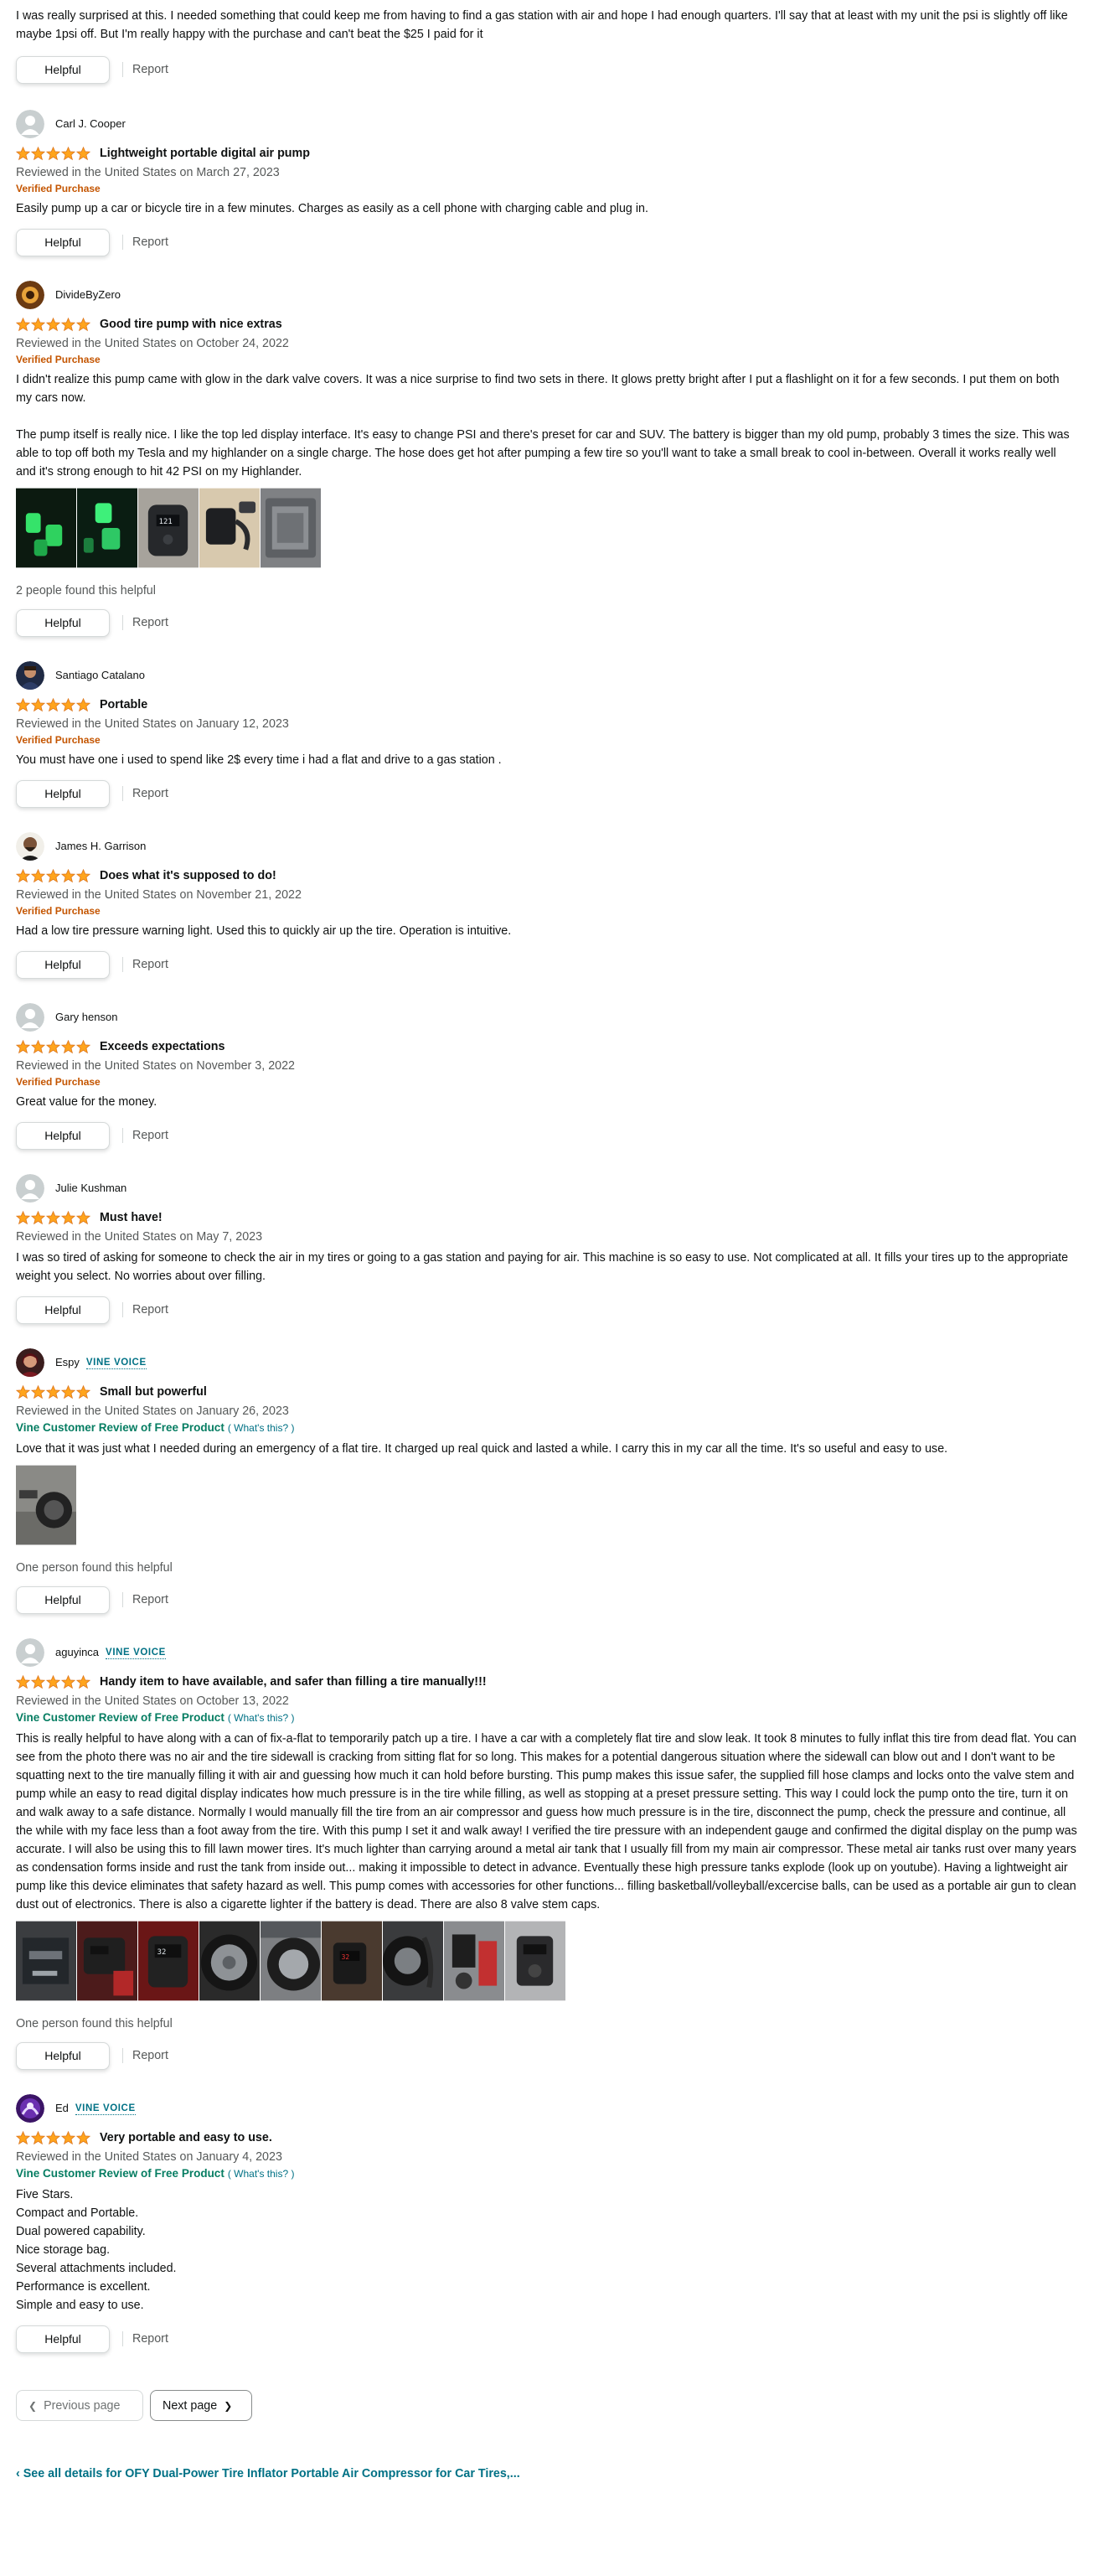 Image resolution: width=1094 pixels, height=2576 pixels. Describe the element at coordinates (205, 153) in the screenshot. I see `review-title: Lightweight portable digital air pump` at that location.